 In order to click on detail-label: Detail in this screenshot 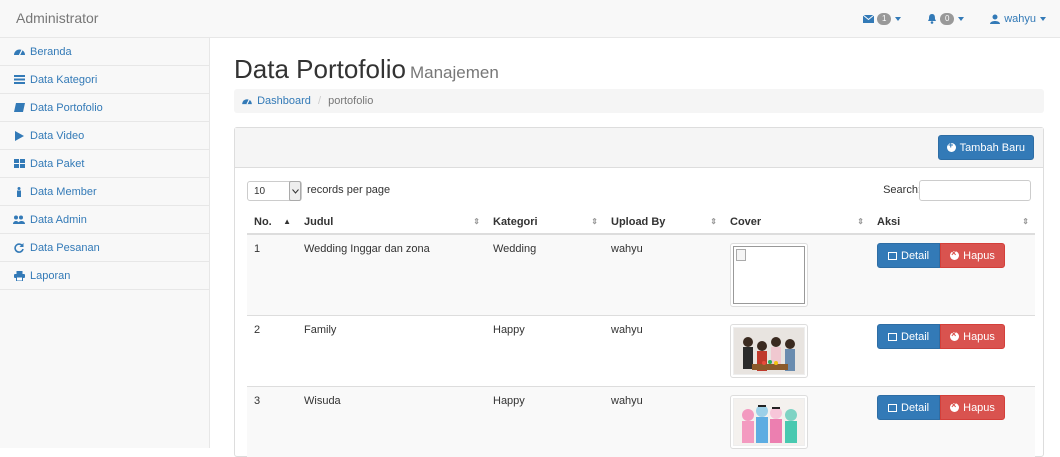, I will do `click(915, 408)`.